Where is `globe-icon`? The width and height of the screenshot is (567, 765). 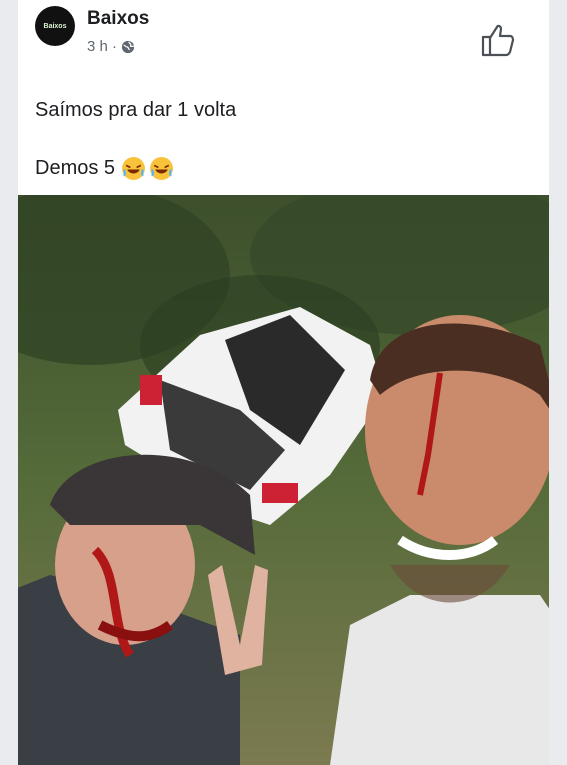
globe-icon is located at coordinates (128, 46).